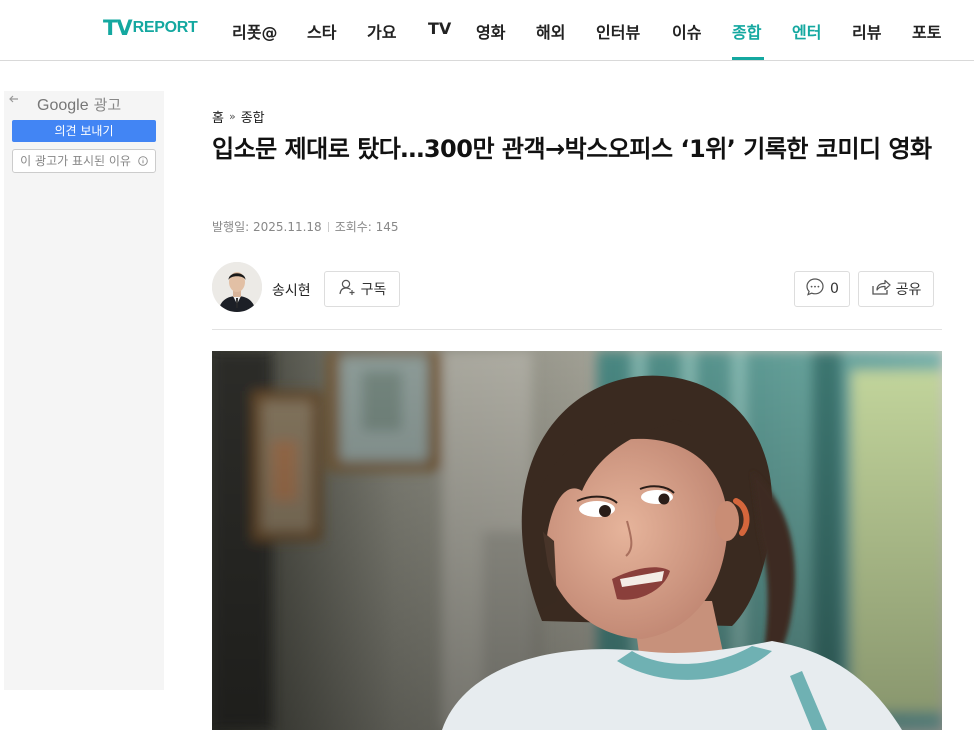 This screenshot has width=974, height=730. Describe the element at coordinates (14, 100) in the screenshot. I see `arrow-left-icon` at that location.